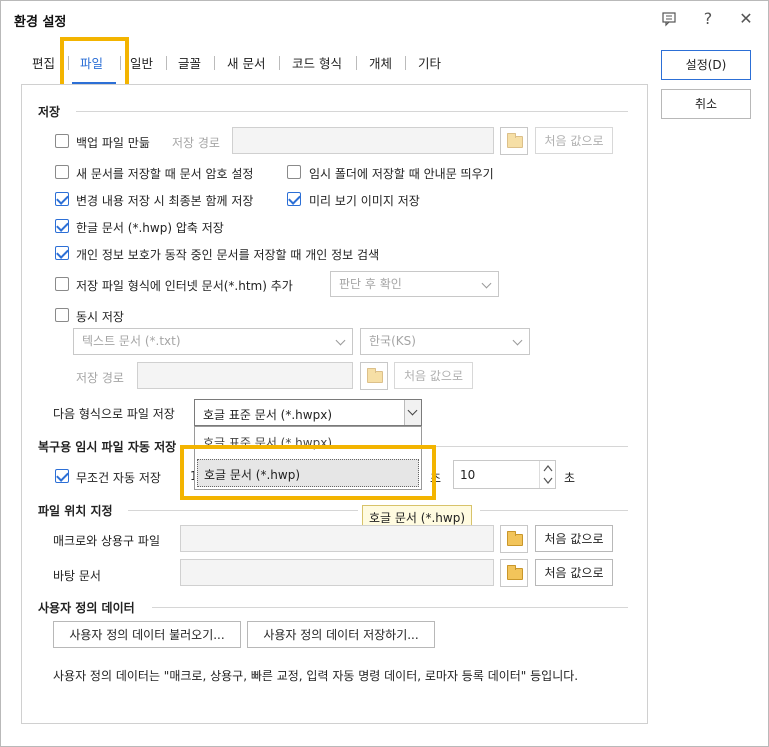 The image size is (769, 747). Describe the element at coordinates (114, 414) in the screenshot. I see `save-as-label: 다음 형식으로 파일 저장` at that location.